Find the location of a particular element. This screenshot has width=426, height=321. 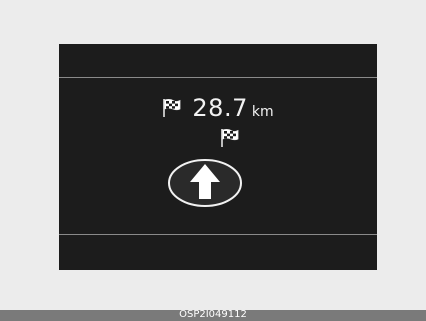

checkered-flag-icon is located at coordinates (172, 108).